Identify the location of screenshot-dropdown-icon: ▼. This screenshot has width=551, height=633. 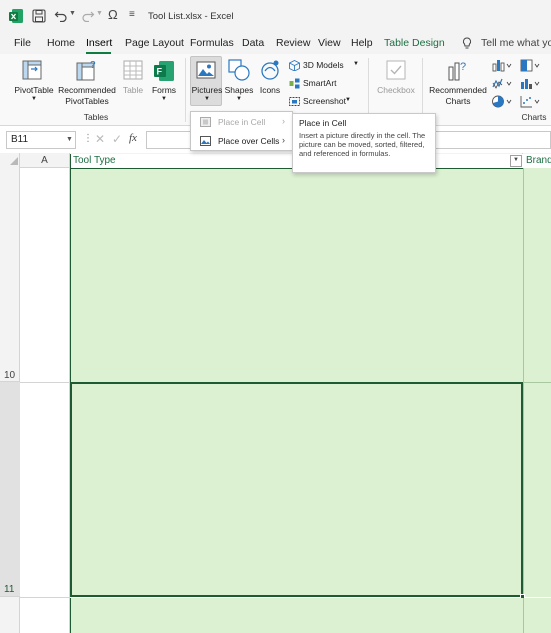
(348, 100).